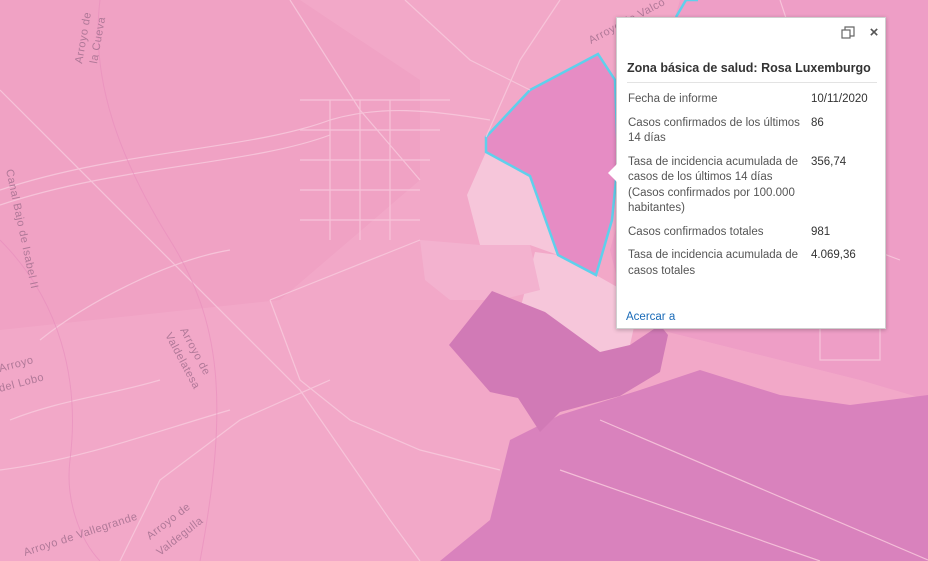 The width and height of the screenshot is (928, 561). Describe the element at coordinates (696, 231) in the screenshot. I see `attr-name: Casos confirmados totales` at that location.